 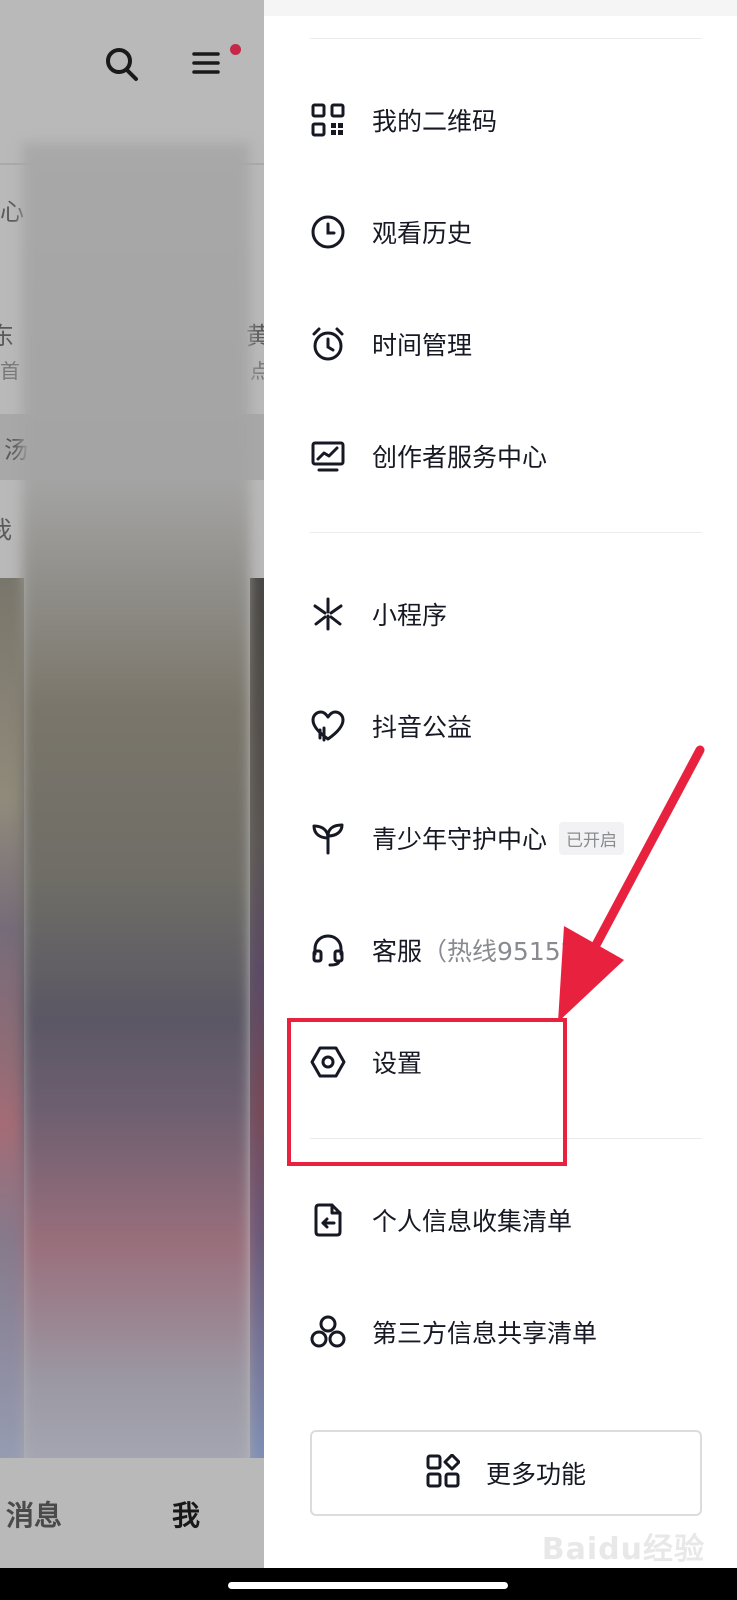 What do you see at coordinates (500, 8) in the screenshot?
I see `drawer-top-edge` at bounding box center [500, 8].